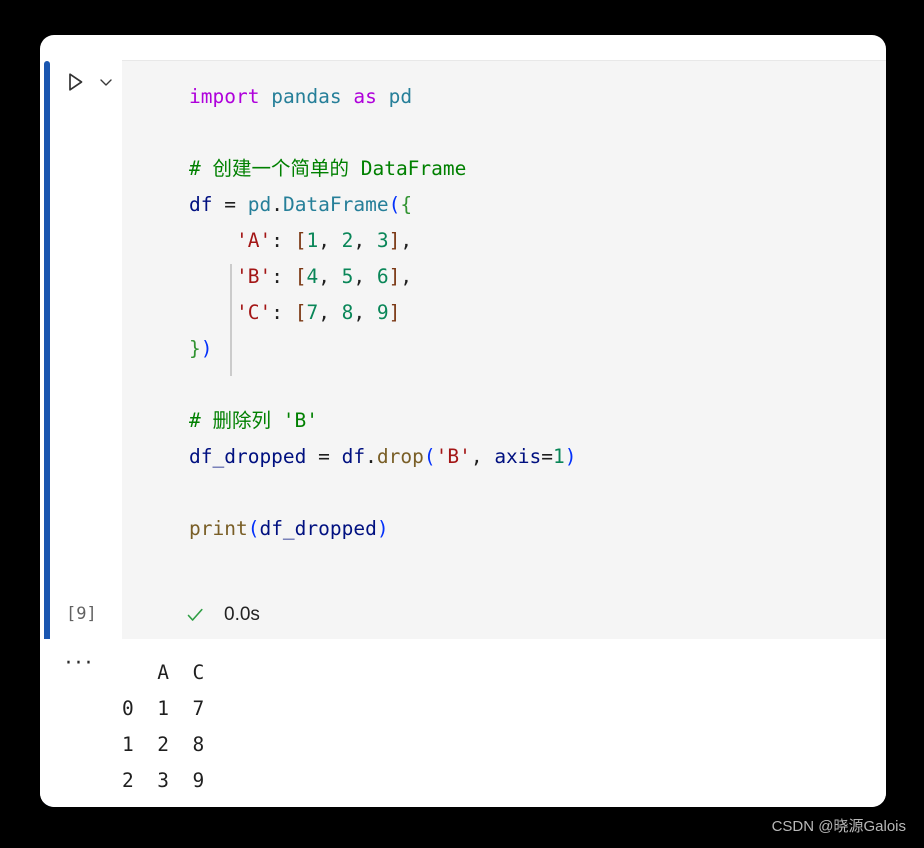 This screenshot has width=924, height=848. I want to click on code-line: print(df_dropped), so click(383, 529).